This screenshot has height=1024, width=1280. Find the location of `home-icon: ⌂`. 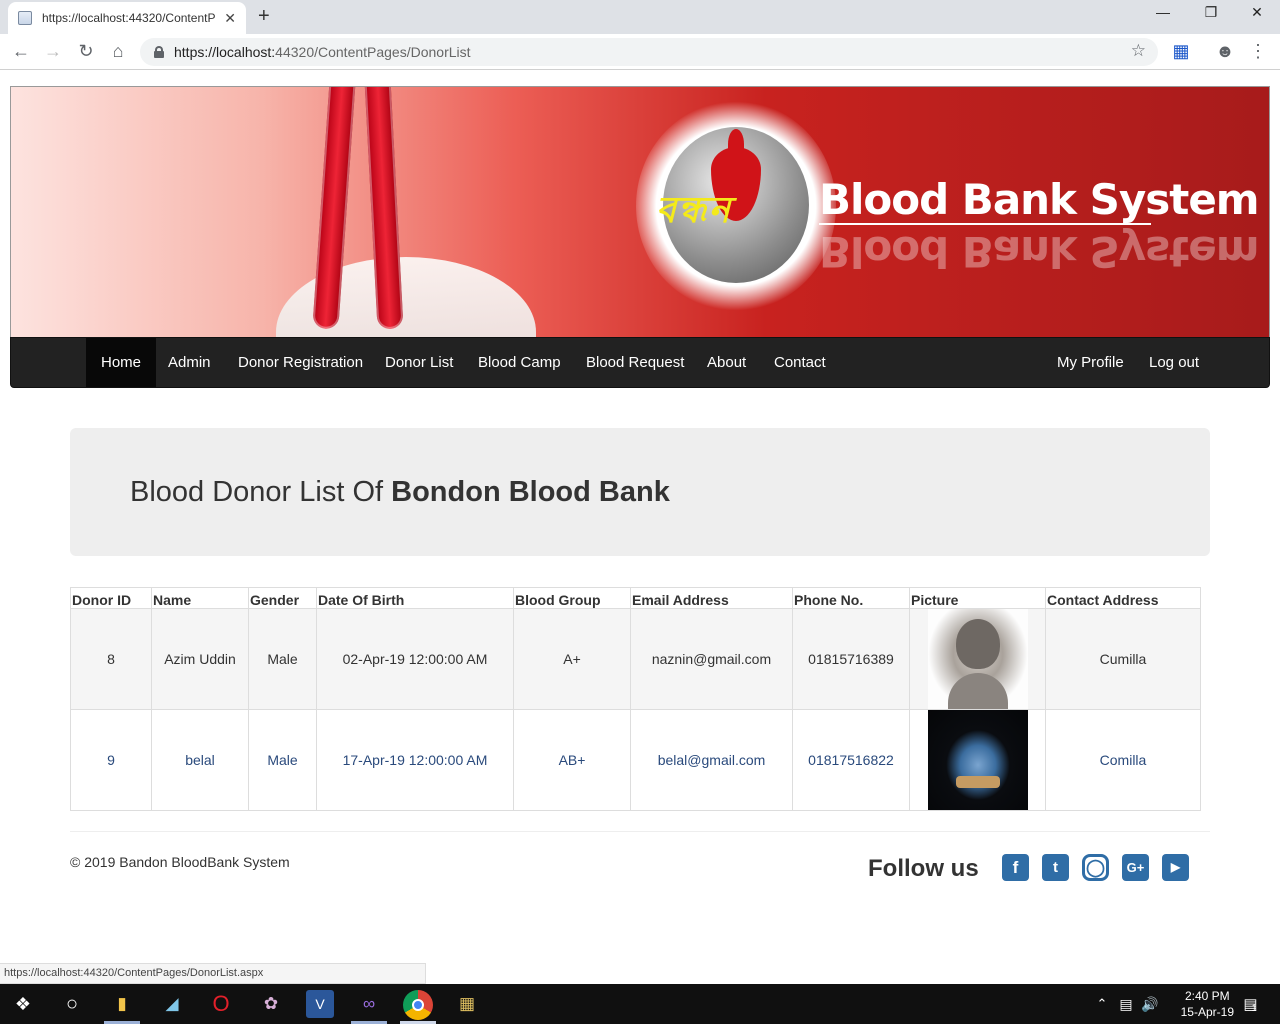

home-icon: ⌂ is located at coordinates (118, 51).